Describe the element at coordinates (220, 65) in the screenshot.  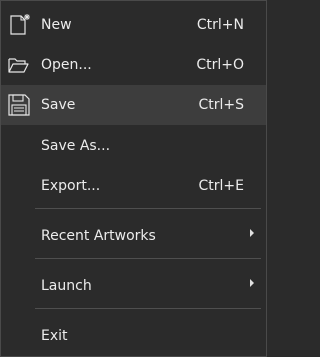
I see `shortcut-label: Ctrl+O` at that location.